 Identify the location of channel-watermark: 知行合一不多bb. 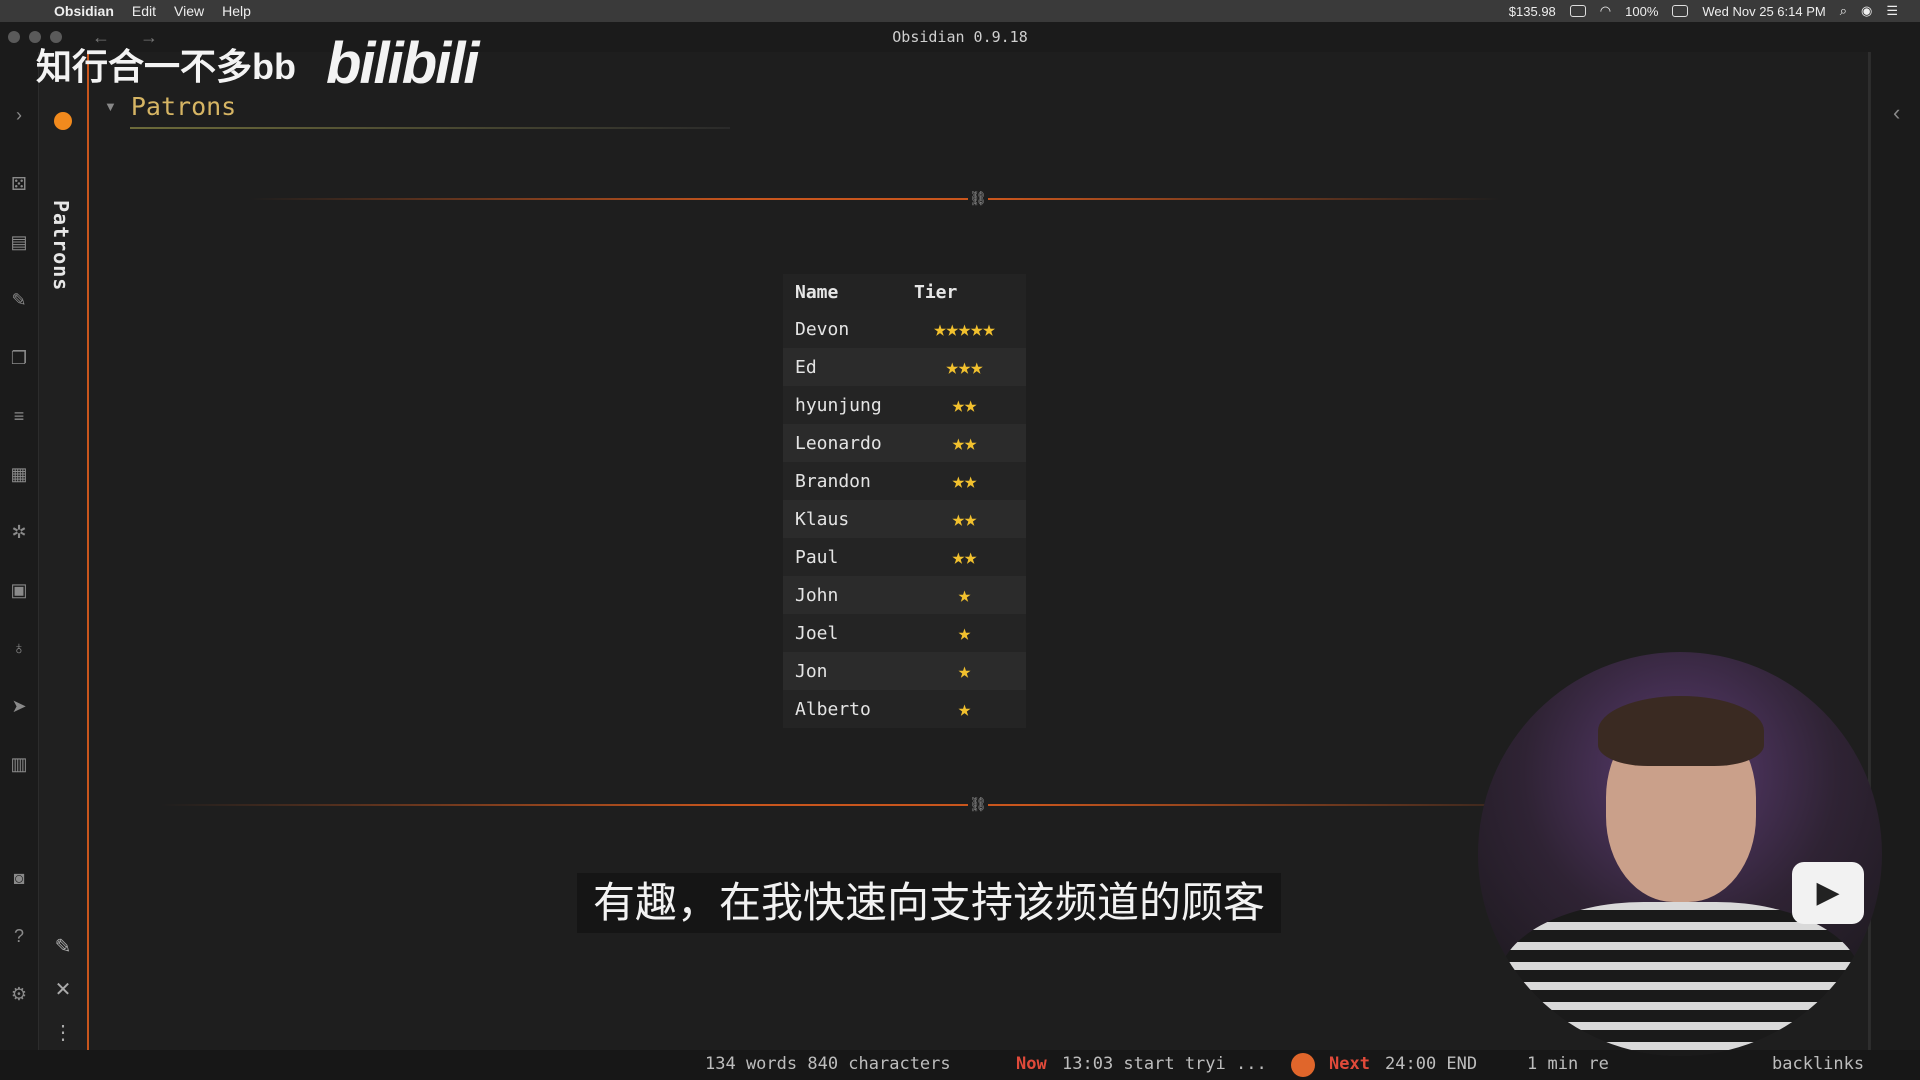
(166, 66).